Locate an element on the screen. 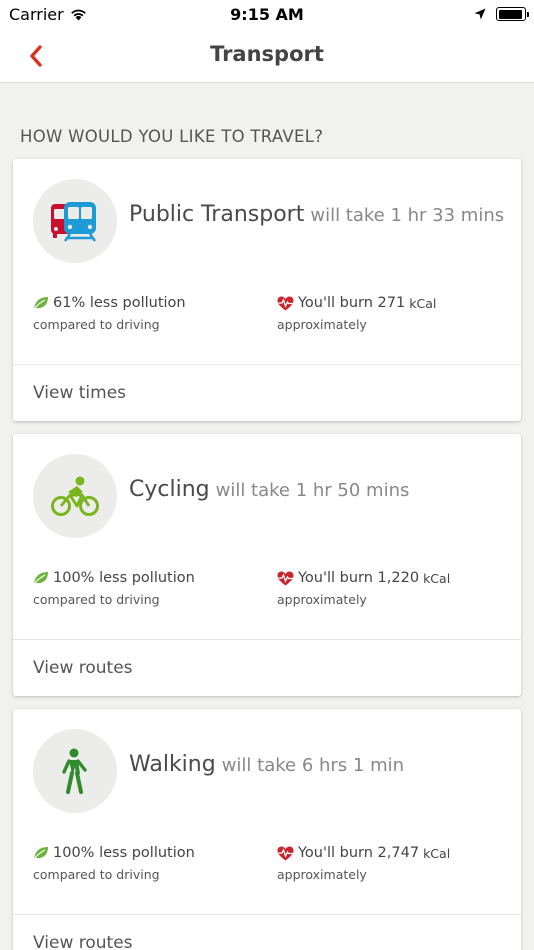 This screenshot has height=950, width=534. status-time: 9:15 AM is located at coordinates (267, 14).